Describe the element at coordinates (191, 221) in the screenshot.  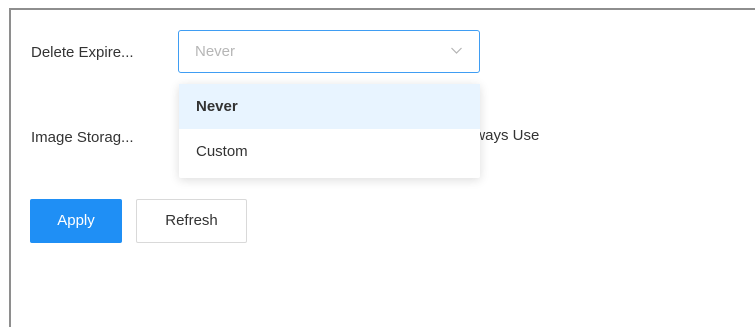
I see `refresh-button: Refresh` at that location.